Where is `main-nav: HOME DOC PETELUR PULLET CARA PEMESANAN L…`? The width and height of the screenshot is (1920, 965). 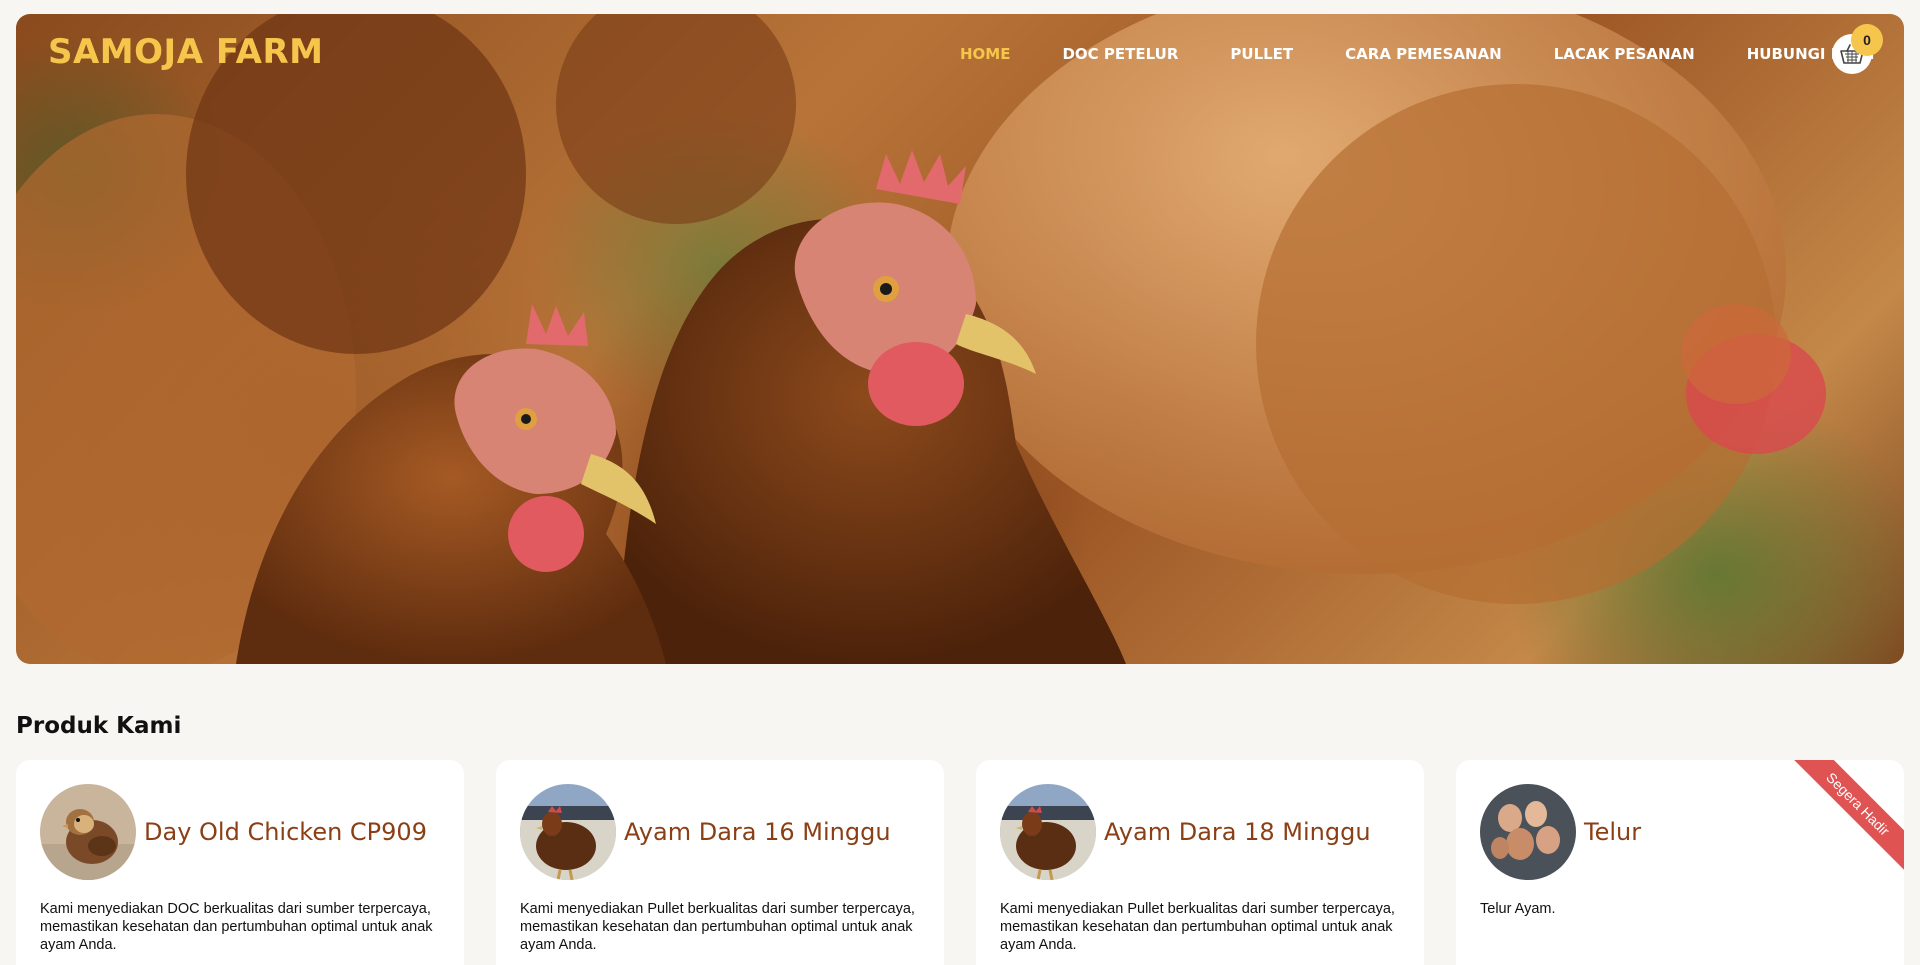 main-nav: HOME DOC PETELUR PULLET CARA PEMESANAN L… is located at coordinates (1417, 54).